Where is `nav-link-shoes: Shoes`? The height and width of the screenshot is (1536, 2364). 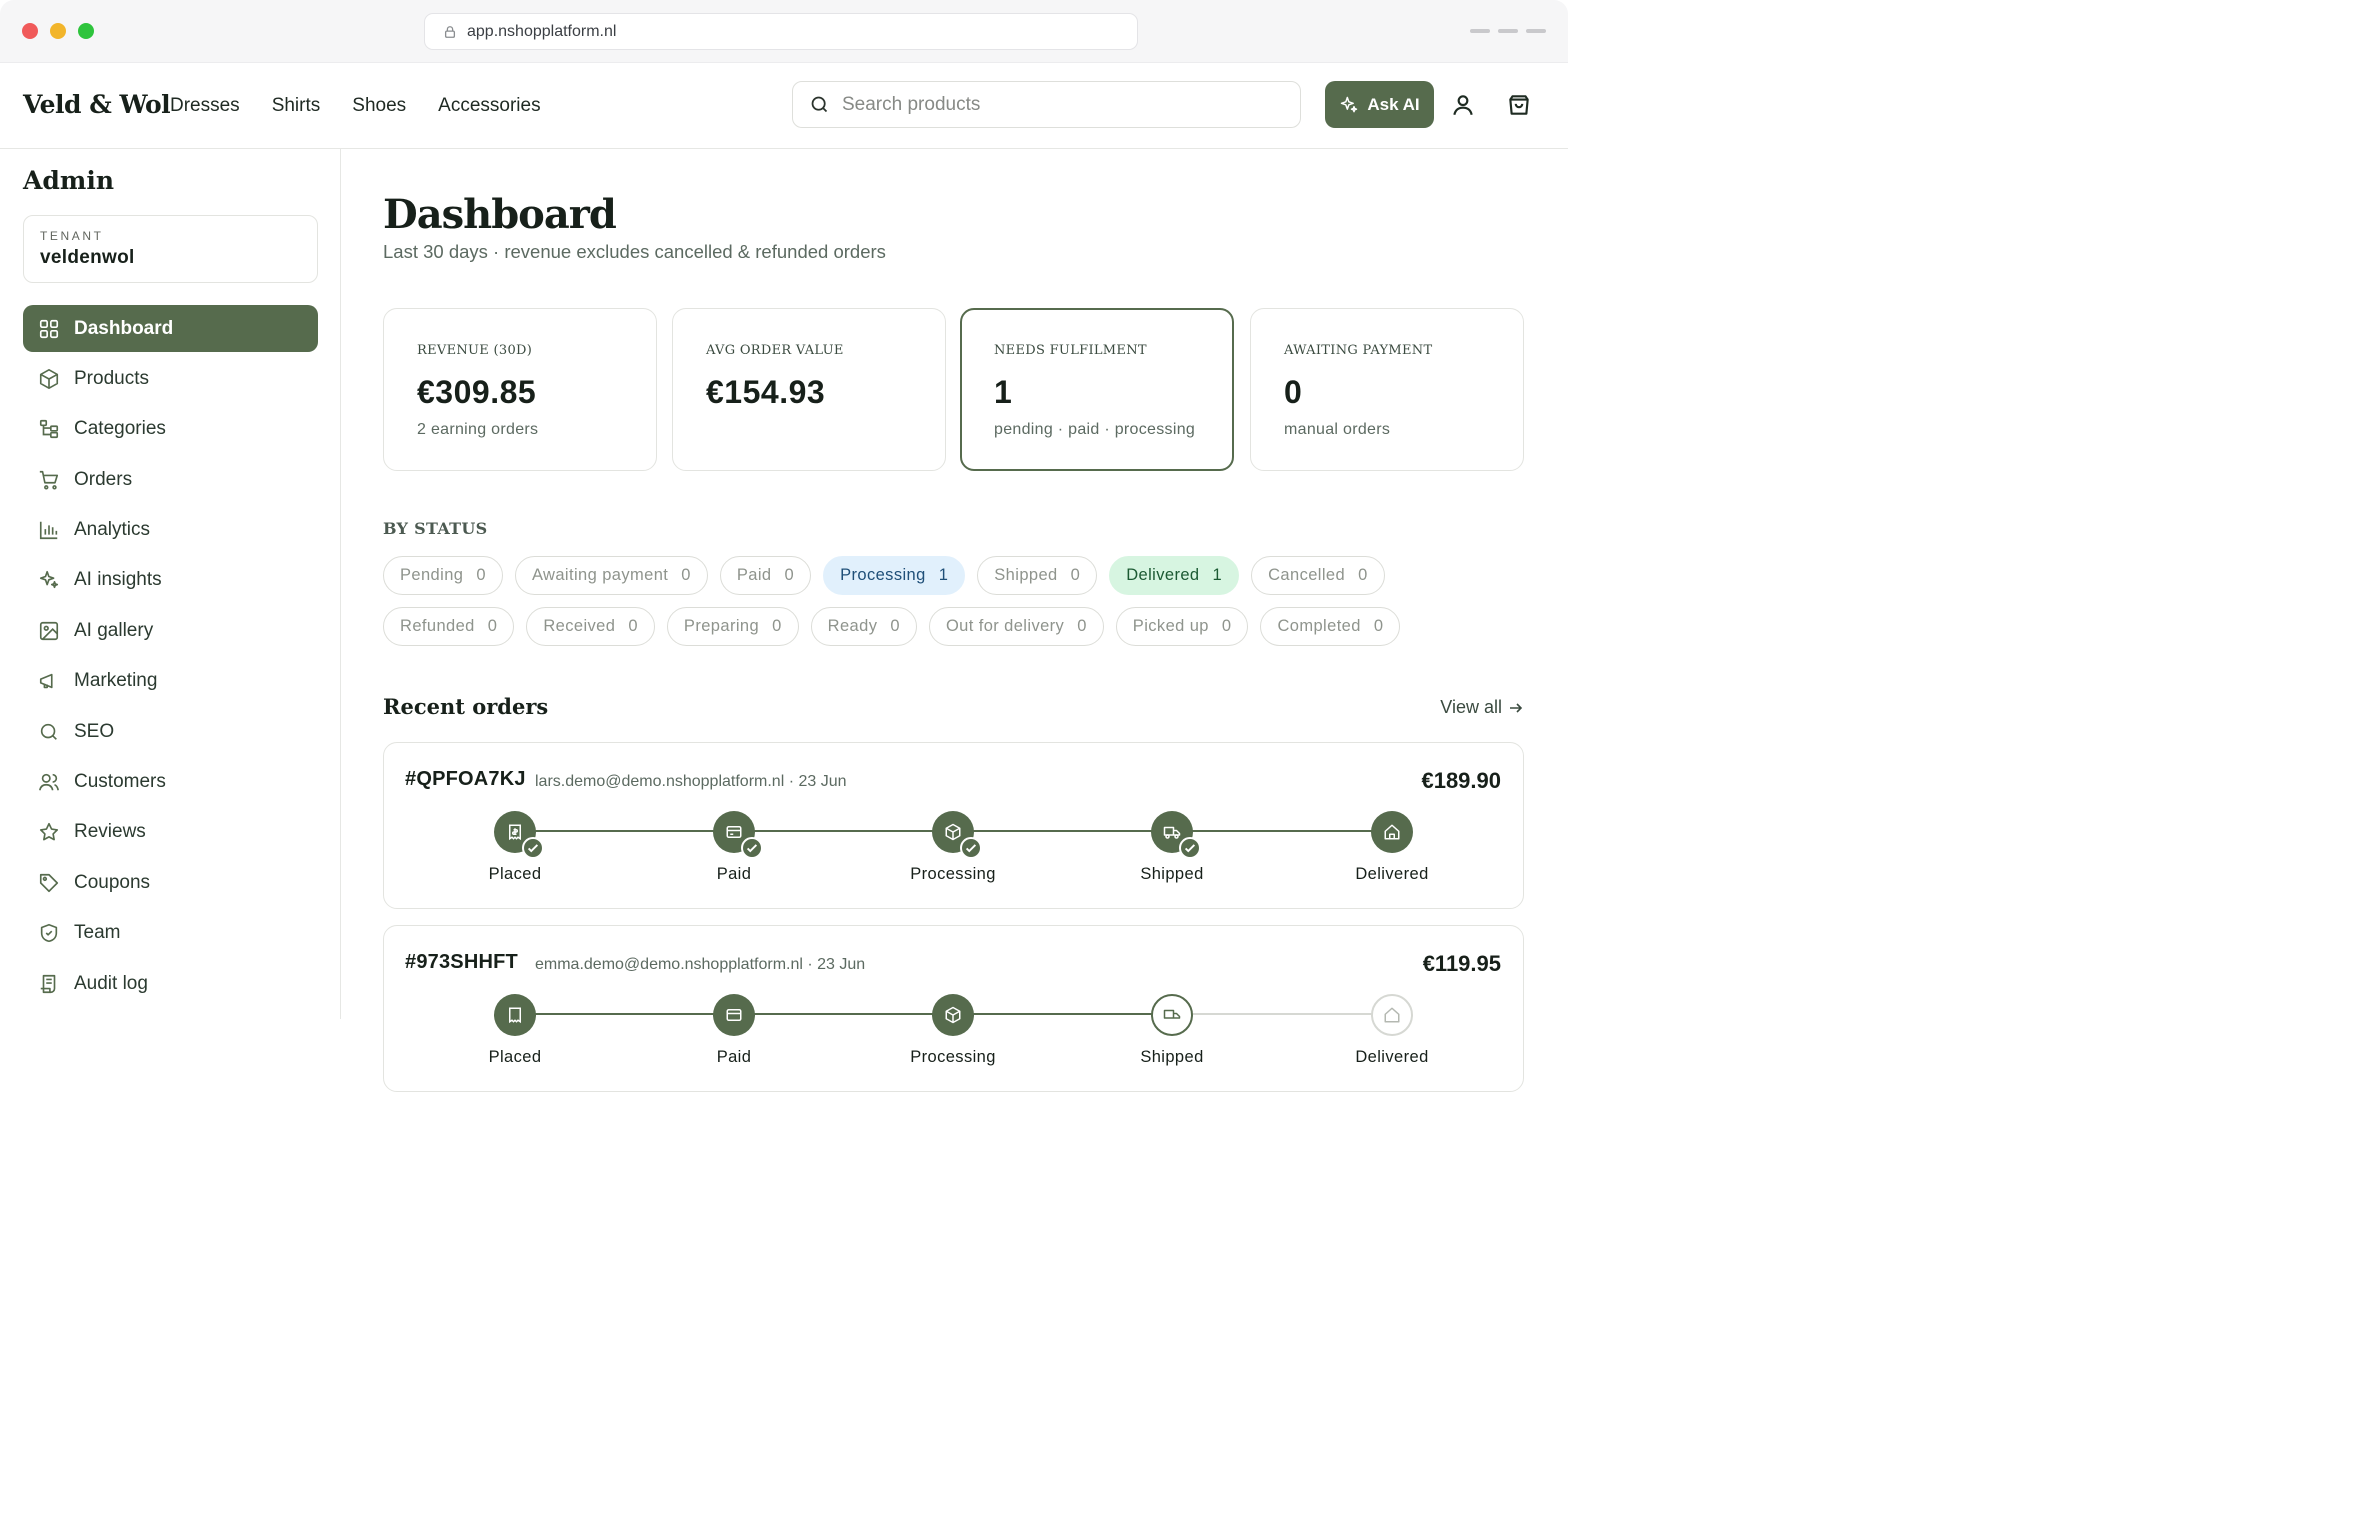 nav-link-shoes: Shoes is located at coordinates (379, 106).